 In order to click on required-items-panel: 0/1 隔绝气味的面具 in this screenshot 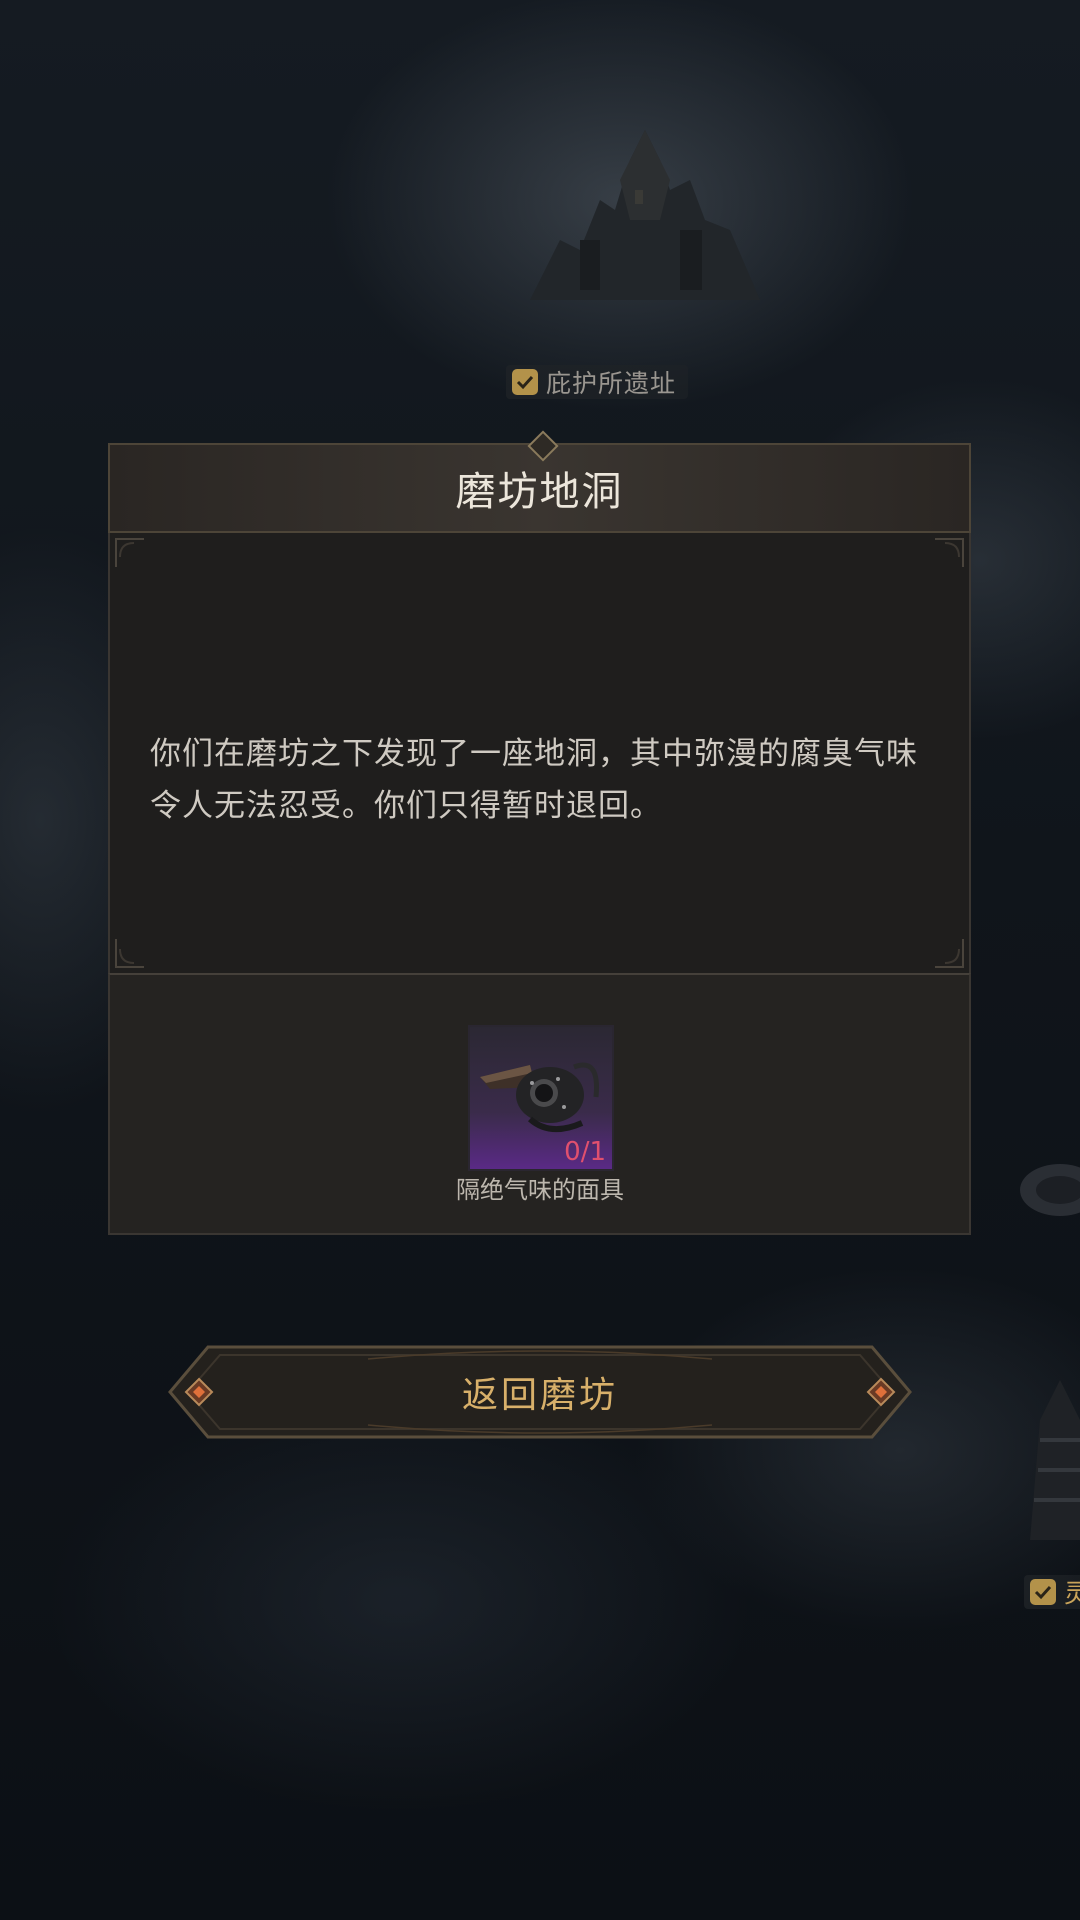, I will do `click(539, 1104)`.